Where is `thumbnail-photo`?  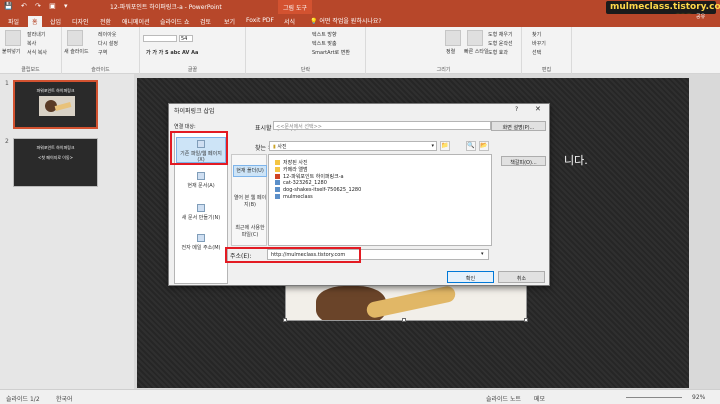 thumbnail-photo is located at coordinates (57, 106).